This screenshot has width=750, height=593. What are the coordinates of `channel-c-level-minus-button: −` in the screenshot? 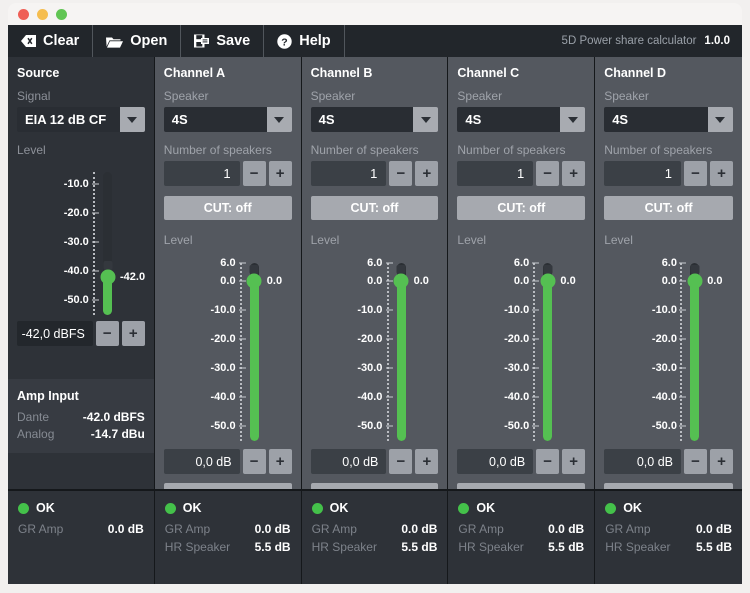 It's located at (548, 461).